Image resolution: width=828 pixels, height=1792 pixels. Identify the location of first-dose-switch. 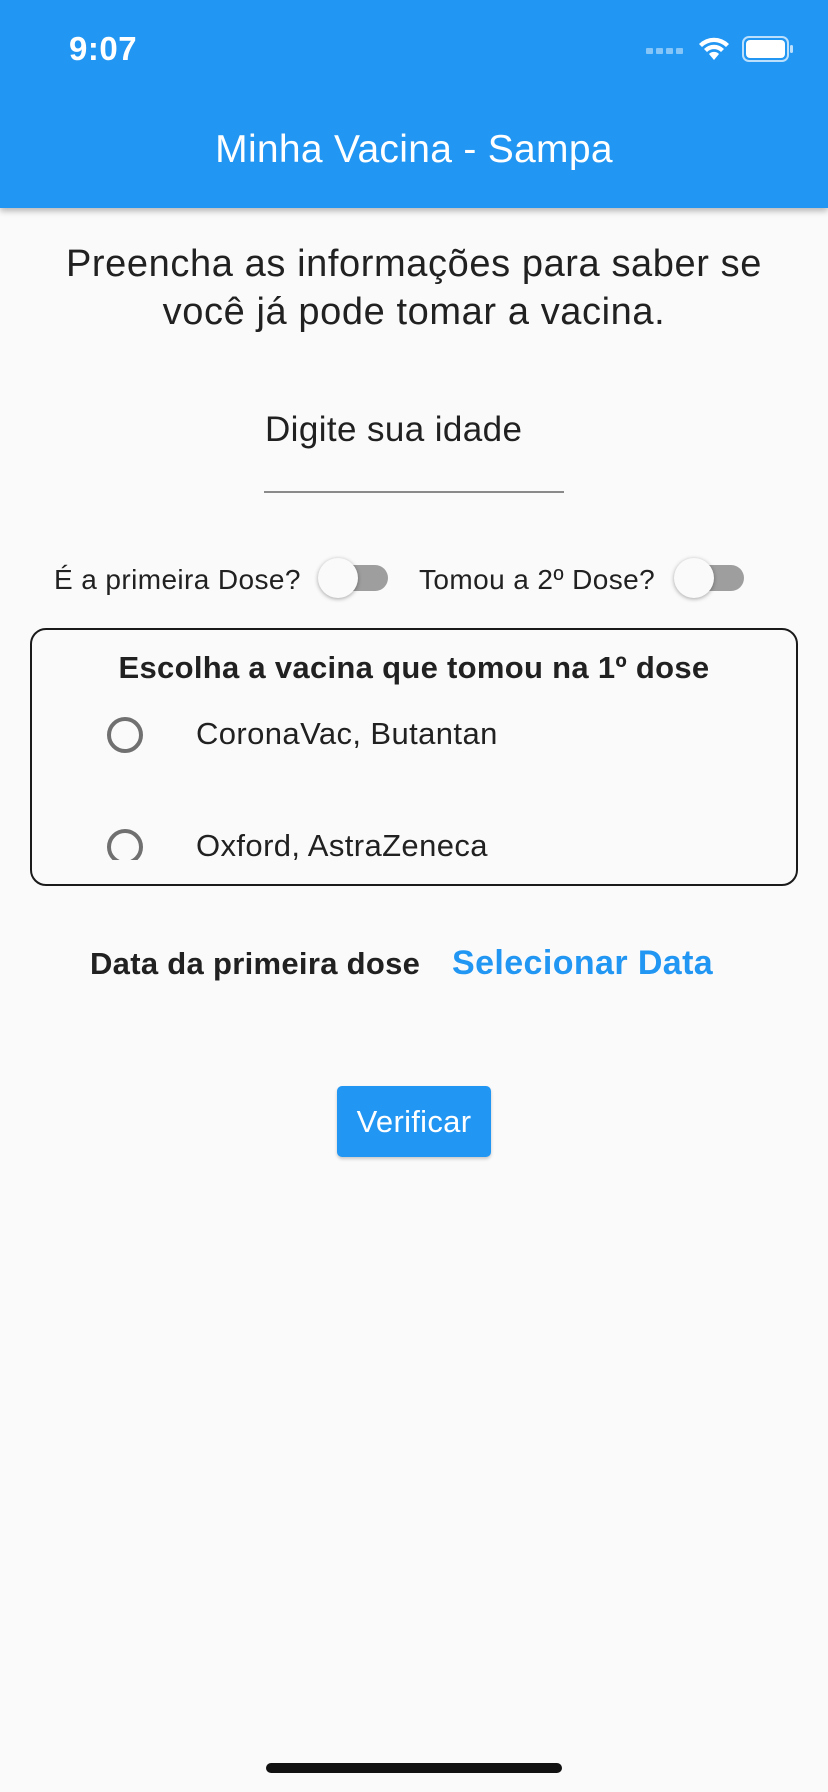
(354, 577).